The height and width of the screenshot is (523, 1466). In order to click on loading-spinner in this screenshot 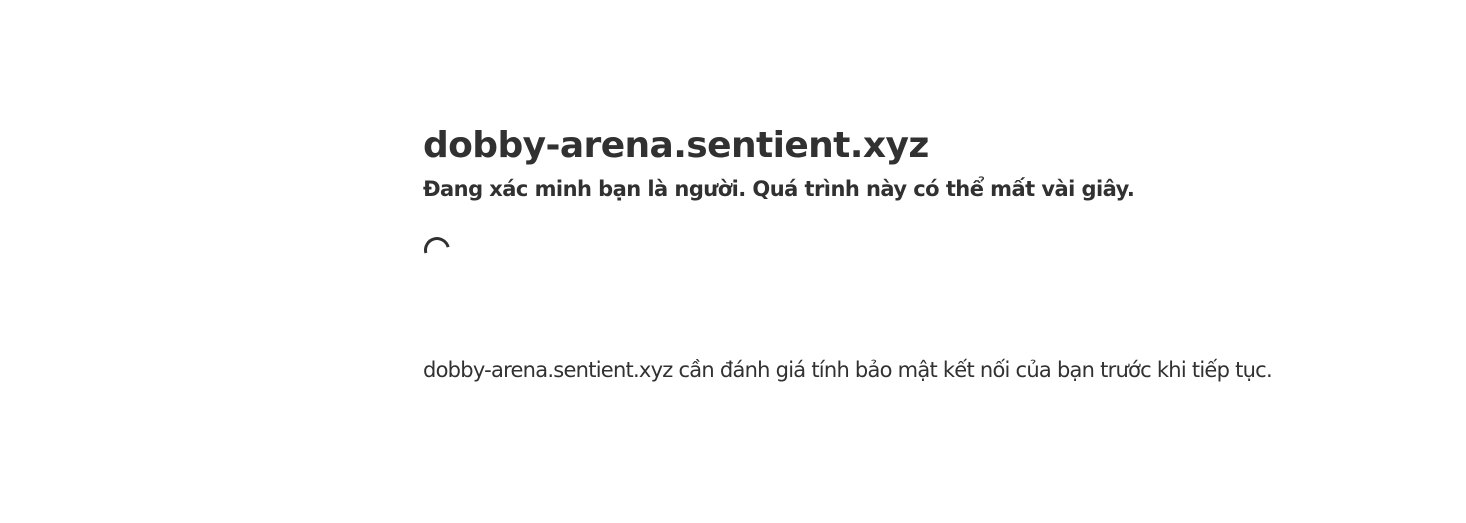, I will do `click(437, 250)`.